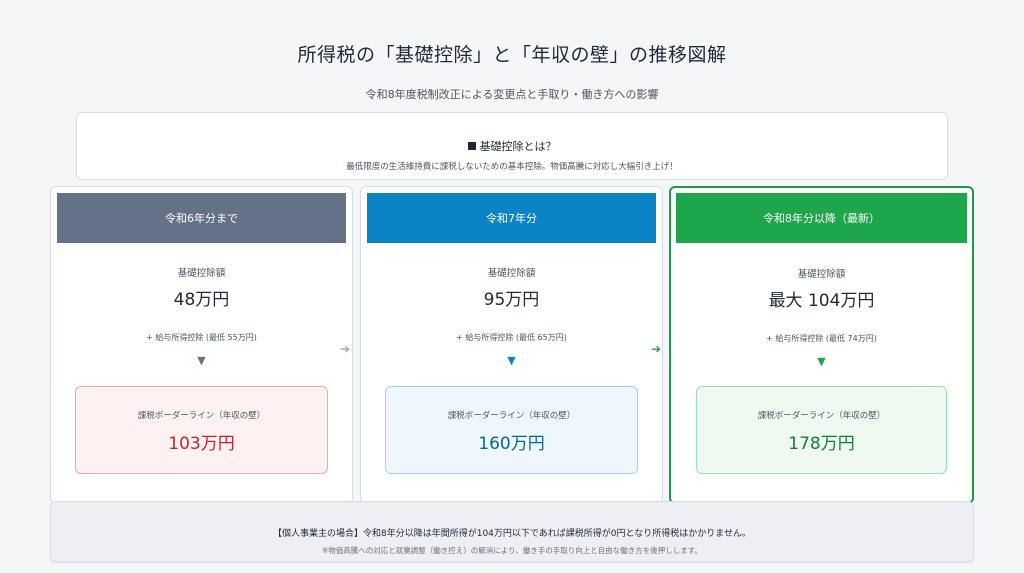 This screenshot has width=1024, height=573. What do you see at coordinates (511, 300) in the screenshot?
I see `deduction-value: 95万円` at bounding box center [511, 300].